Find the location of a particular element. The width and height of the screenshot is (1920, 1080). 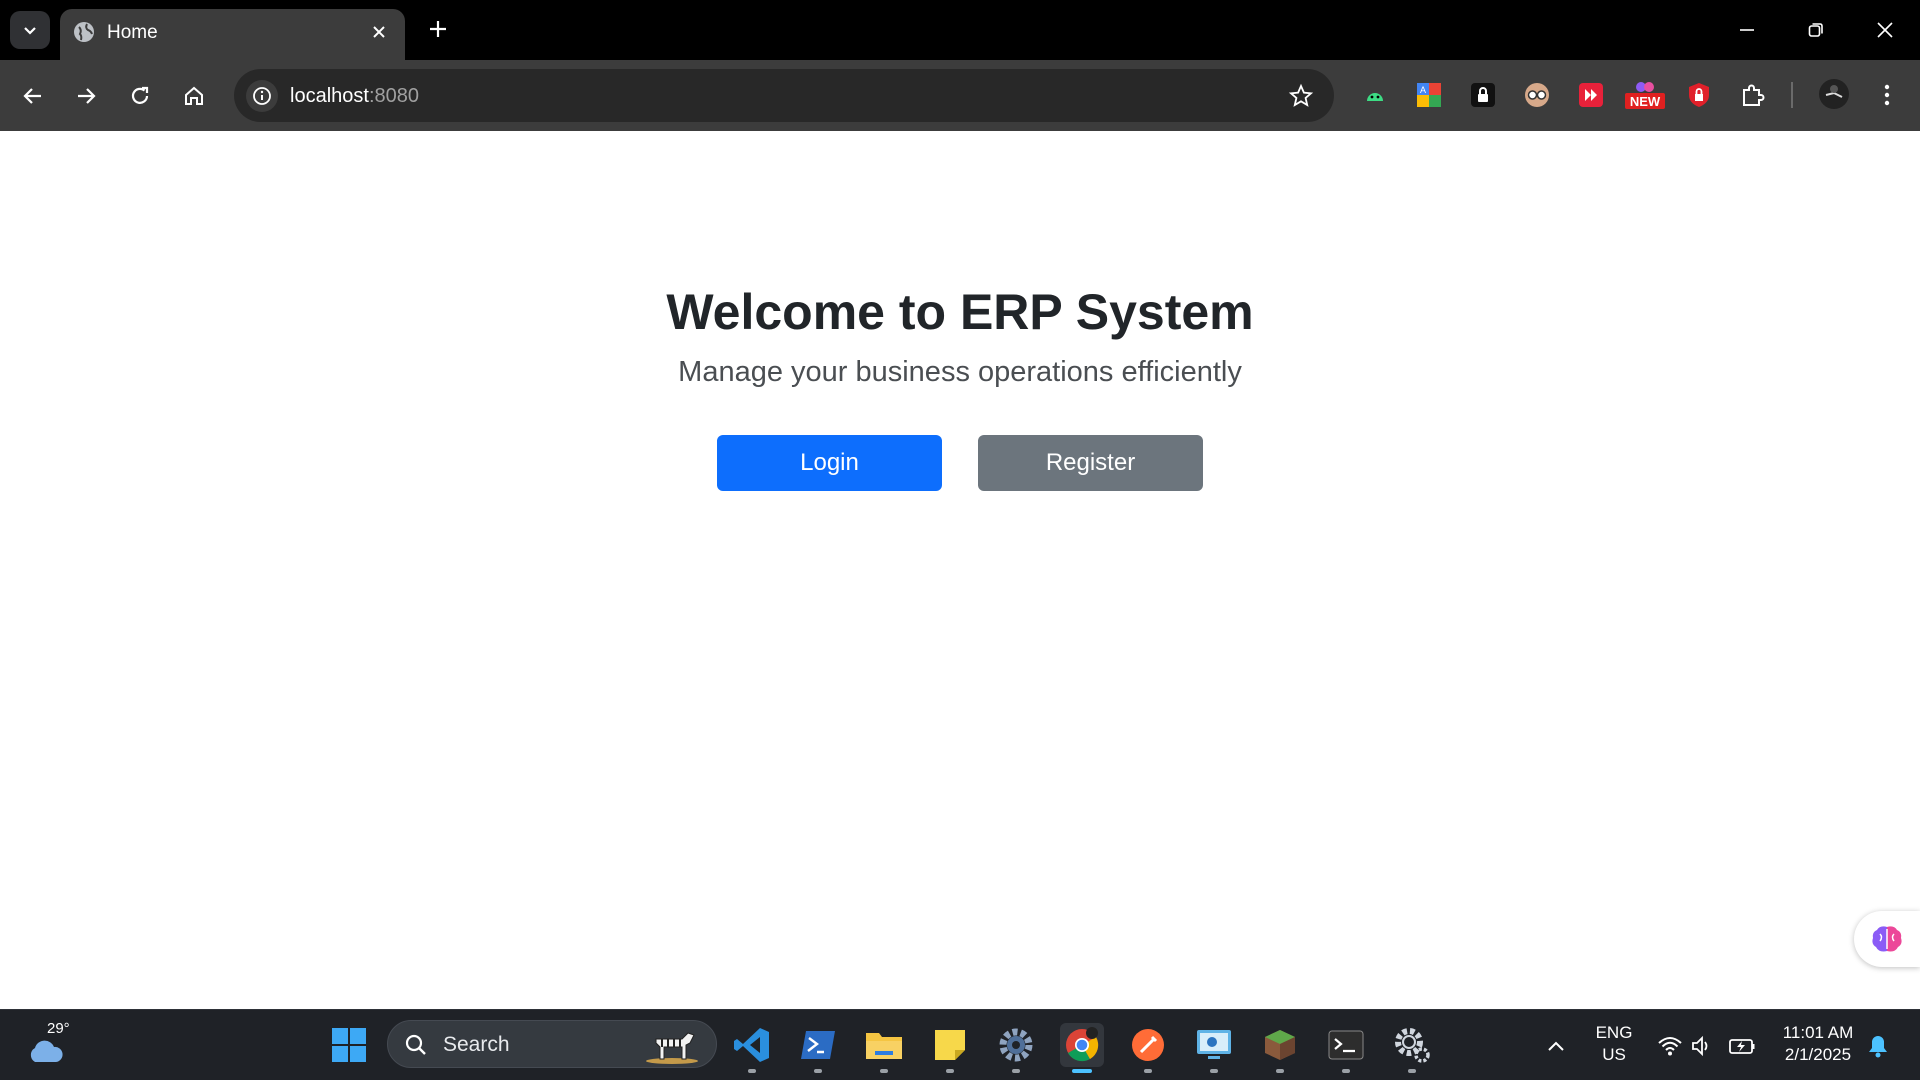

file-explorer-icon is located at coordinates (884, 1048).